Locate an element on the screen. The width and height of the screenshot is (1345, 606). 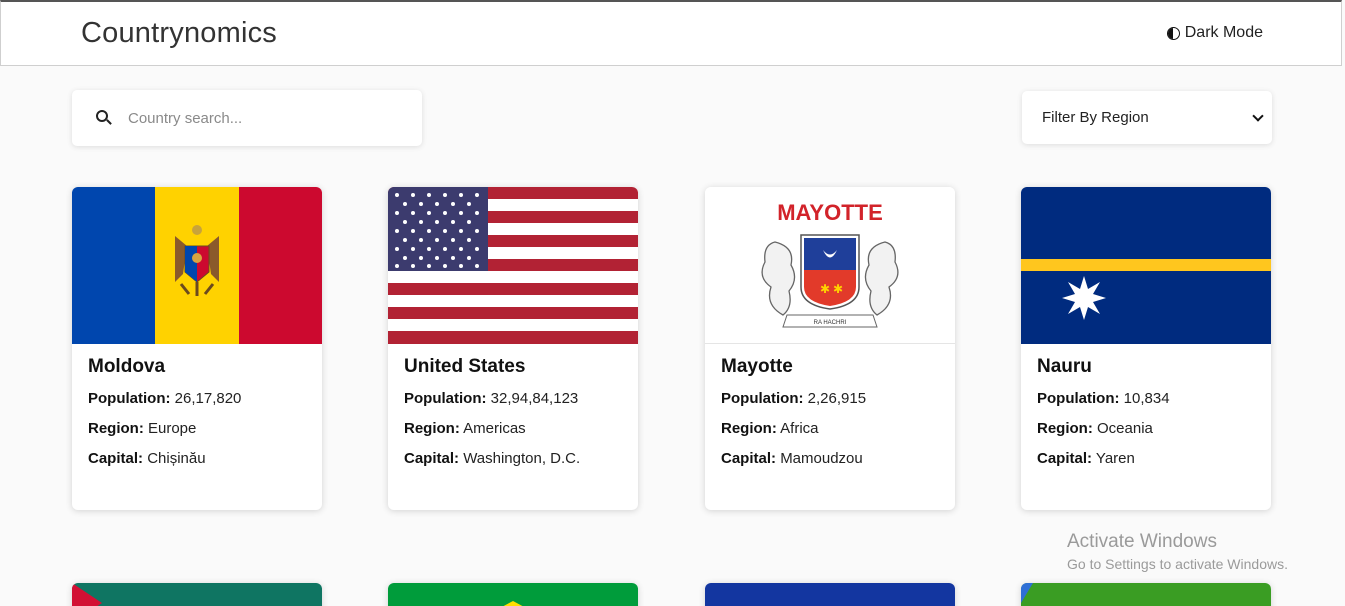
population-row: Population: 32,94,84,123 is located at coordinates (491, 398).